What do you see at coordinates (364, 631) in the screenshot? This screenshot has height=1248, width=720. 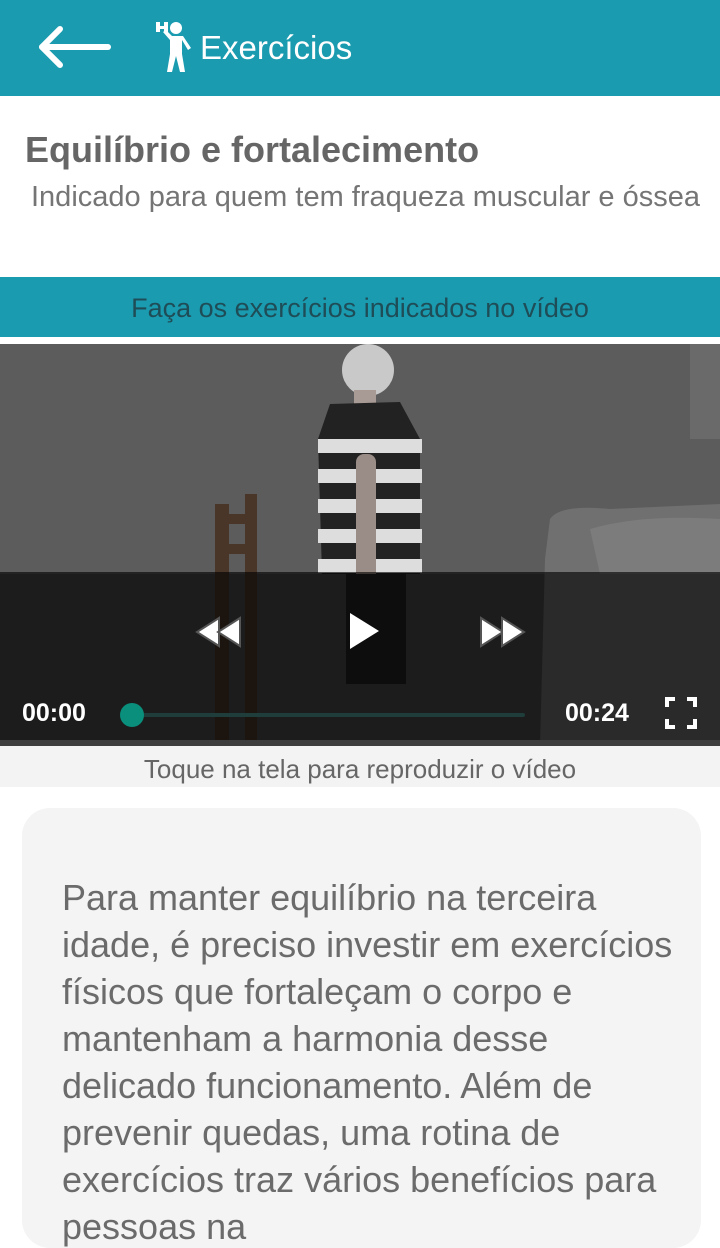 I see `play-icon` at bounding box center [364, 631].